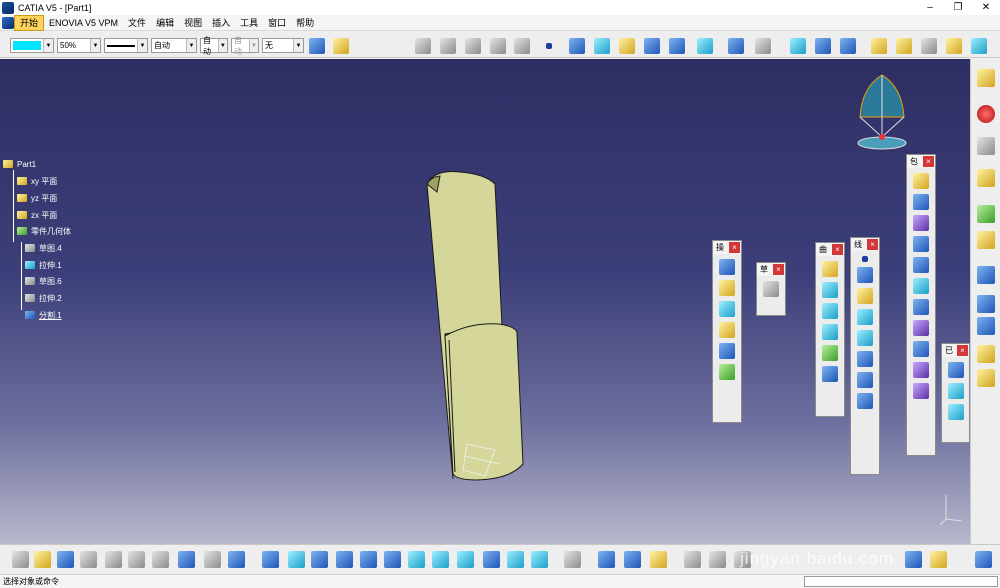  What do you see at coordinates (186, 559) in the screenshot?
I see `undo-icon` at bounding box center [186, 559].